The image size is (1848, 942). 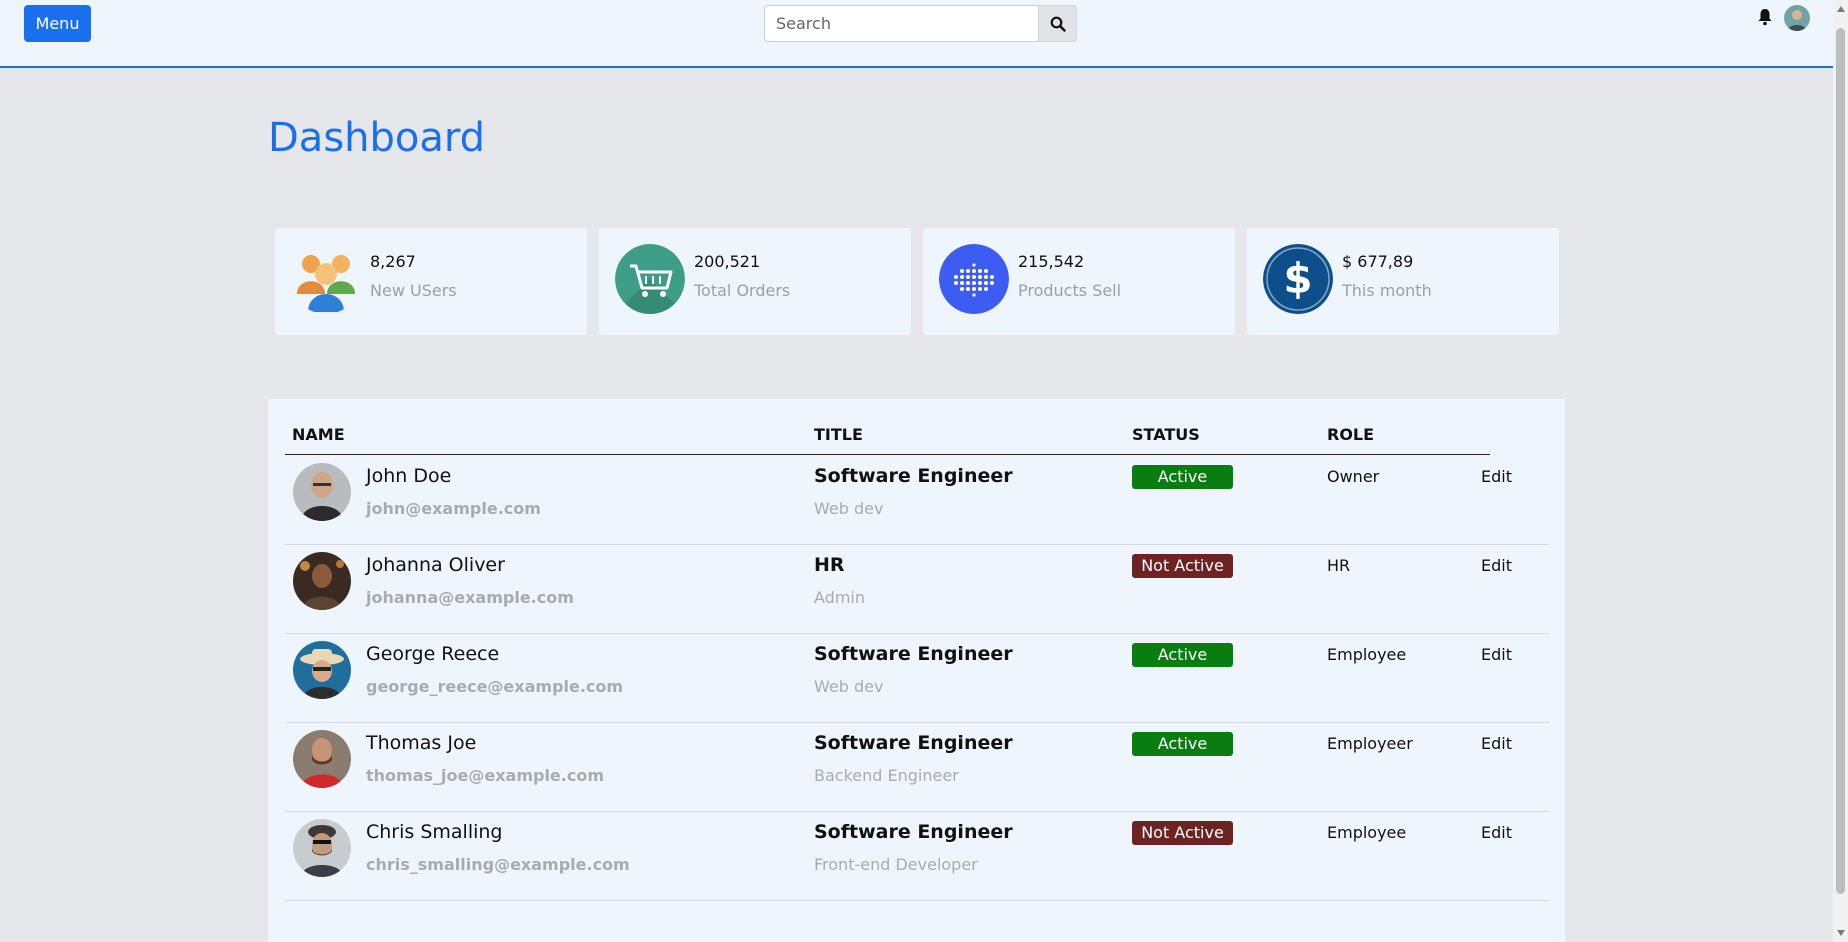 I want to click on scroll-down-arrow, so click(x=1841, y=933).